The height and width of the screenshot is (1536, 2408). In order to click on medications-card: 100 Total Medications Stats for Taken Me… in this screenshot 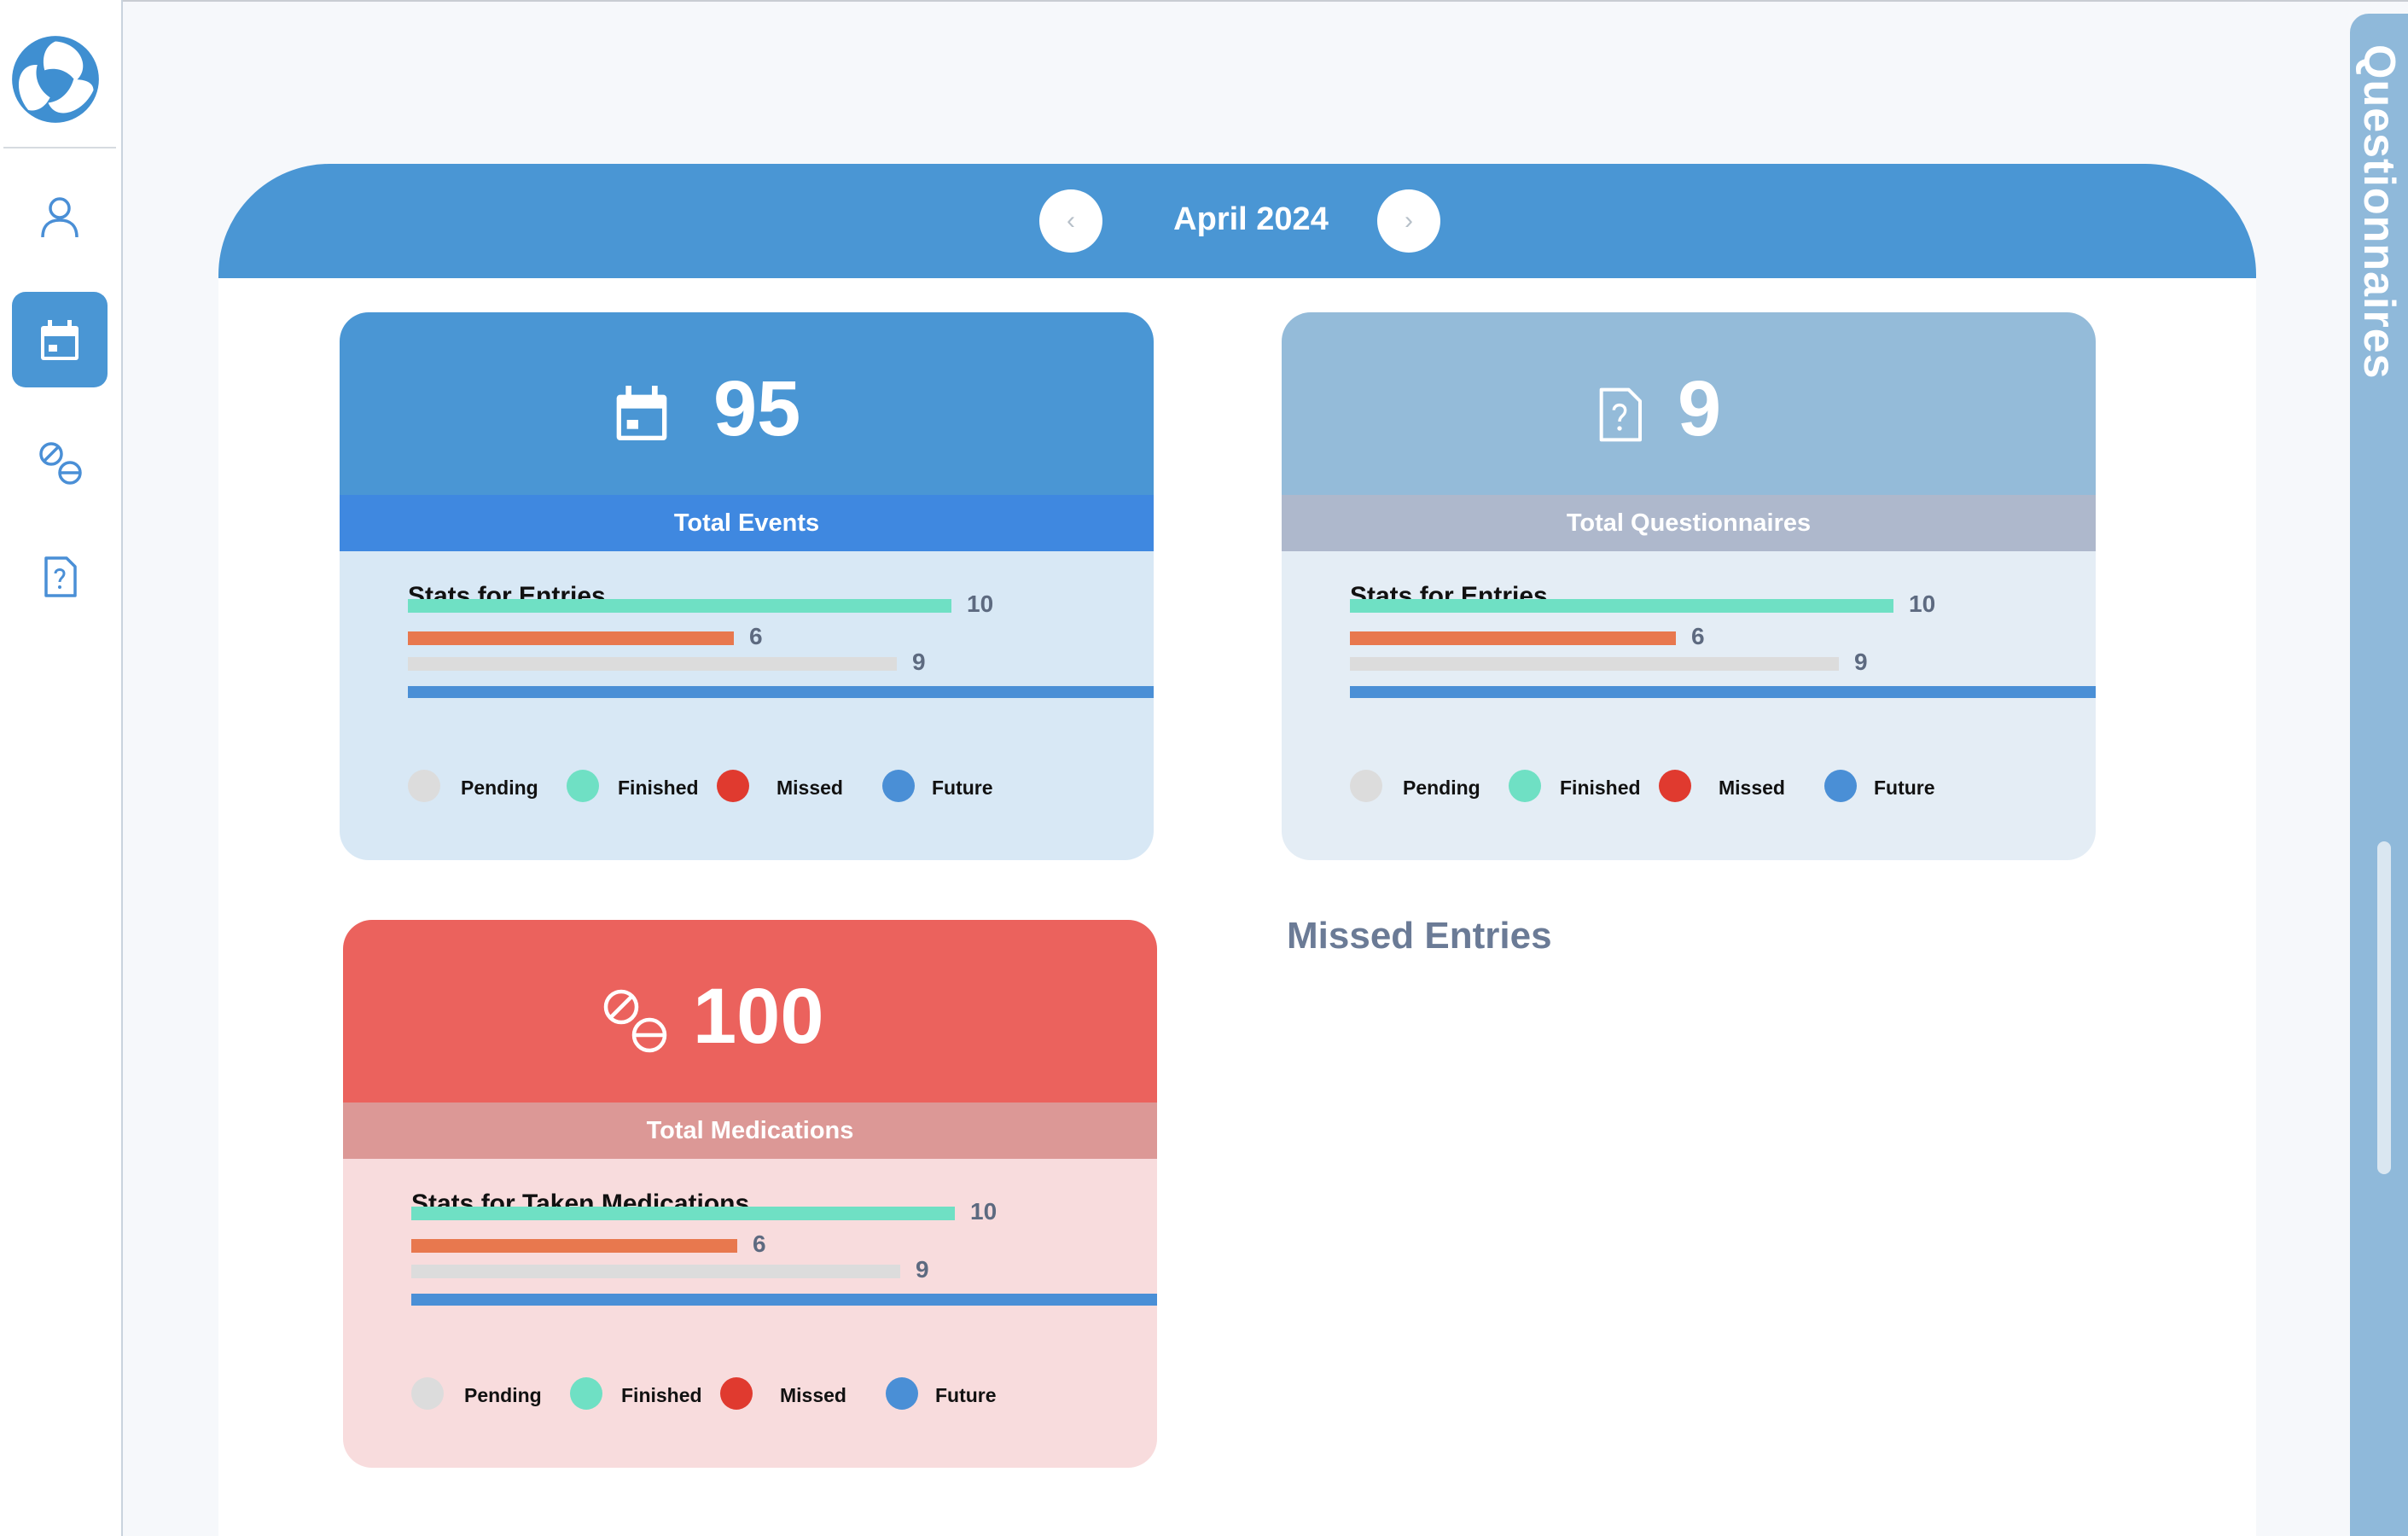, I will do `click(750, 1194)`.